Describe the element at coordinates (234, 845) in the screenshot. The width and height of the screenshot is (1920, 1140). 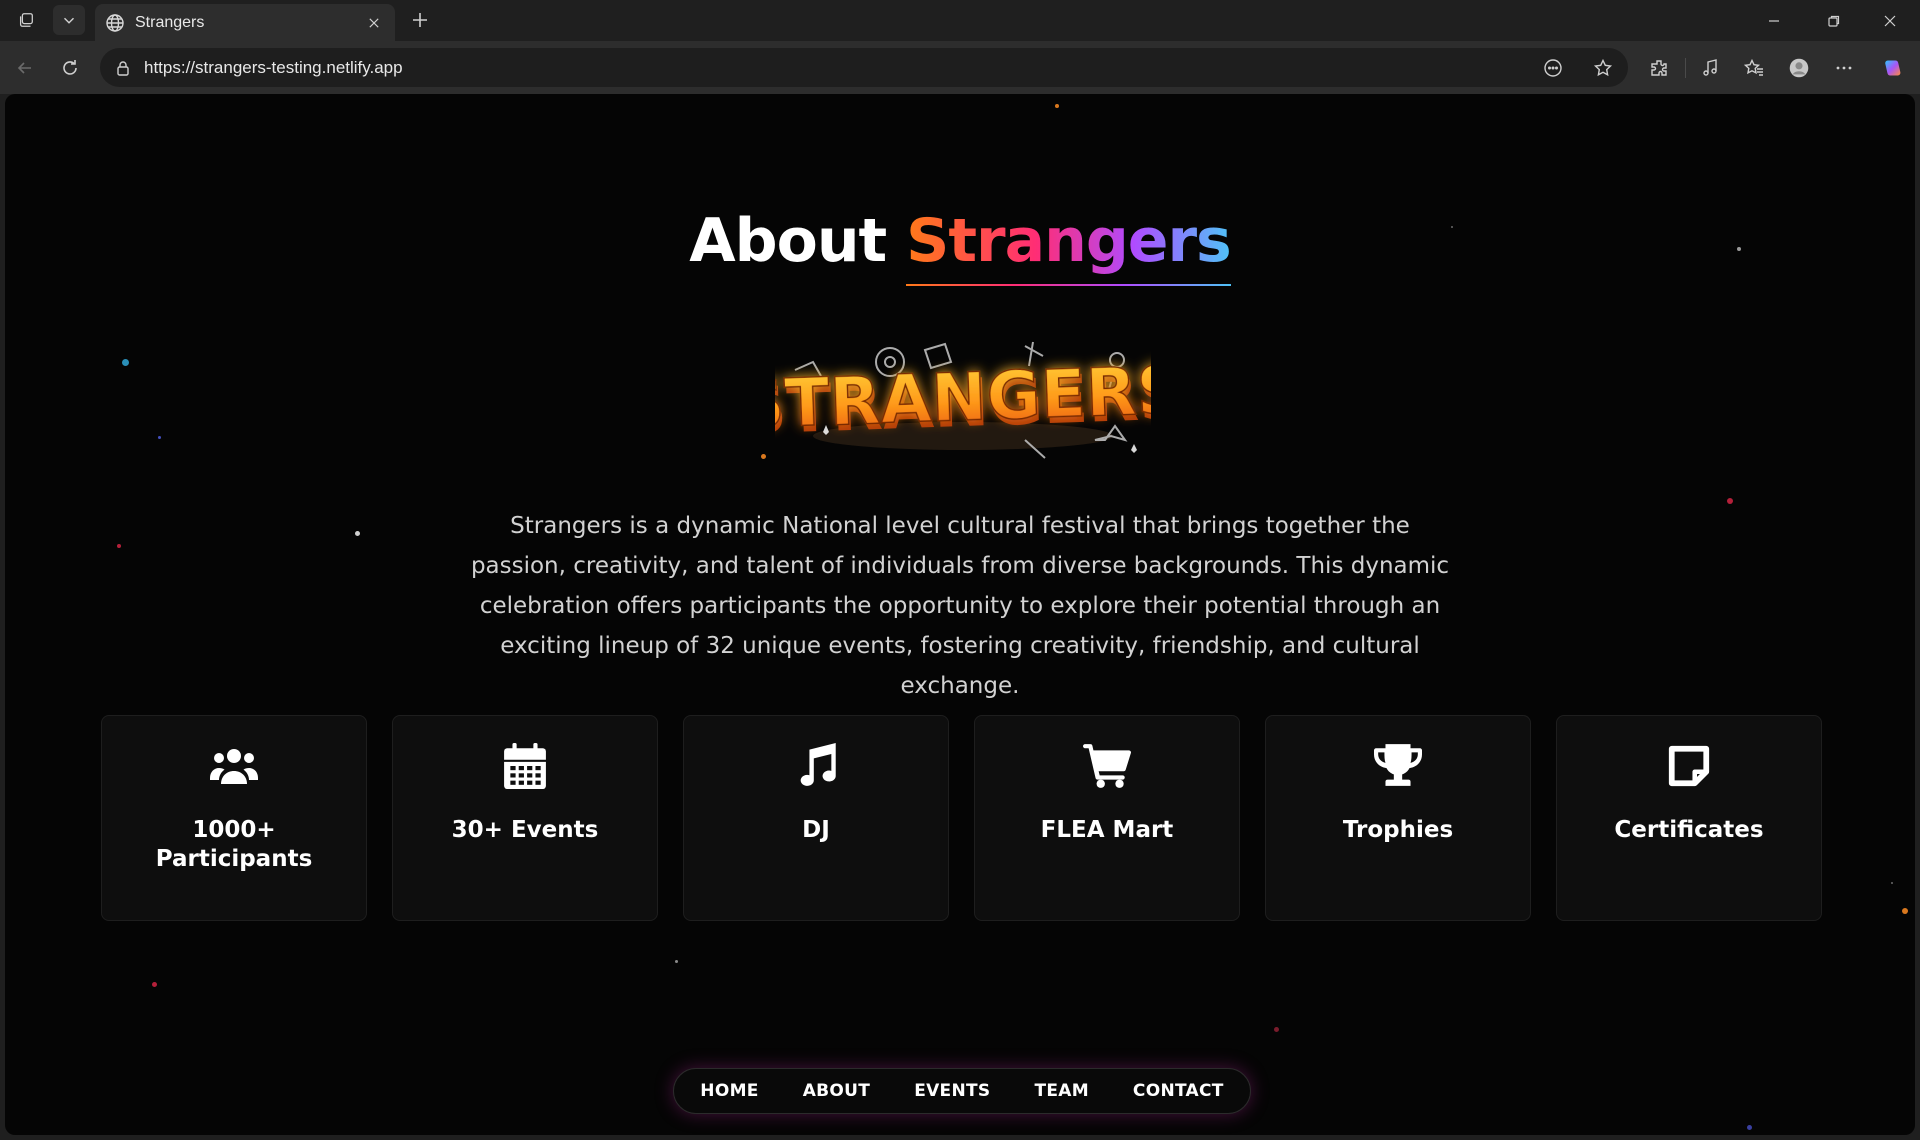
I see `card-label: 1000+ Participants` at that location.